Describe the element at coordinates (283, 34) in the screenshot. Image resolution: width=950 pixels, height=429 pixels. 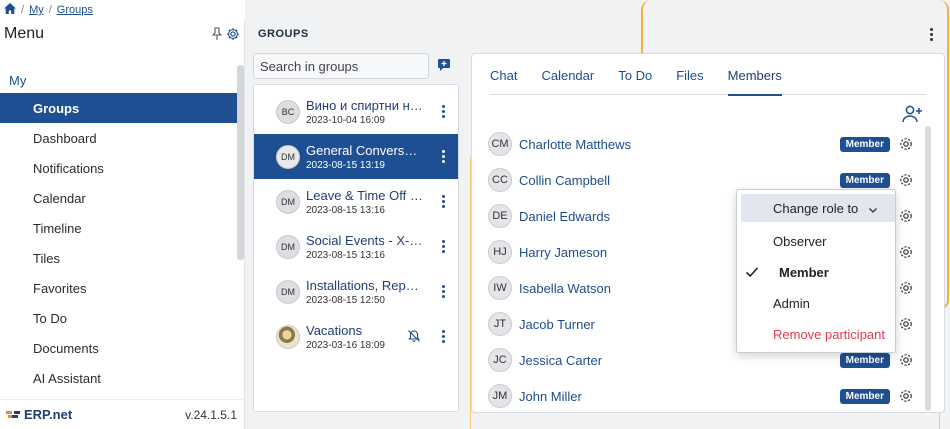
I see `groups-title: GROUPS` at that location.